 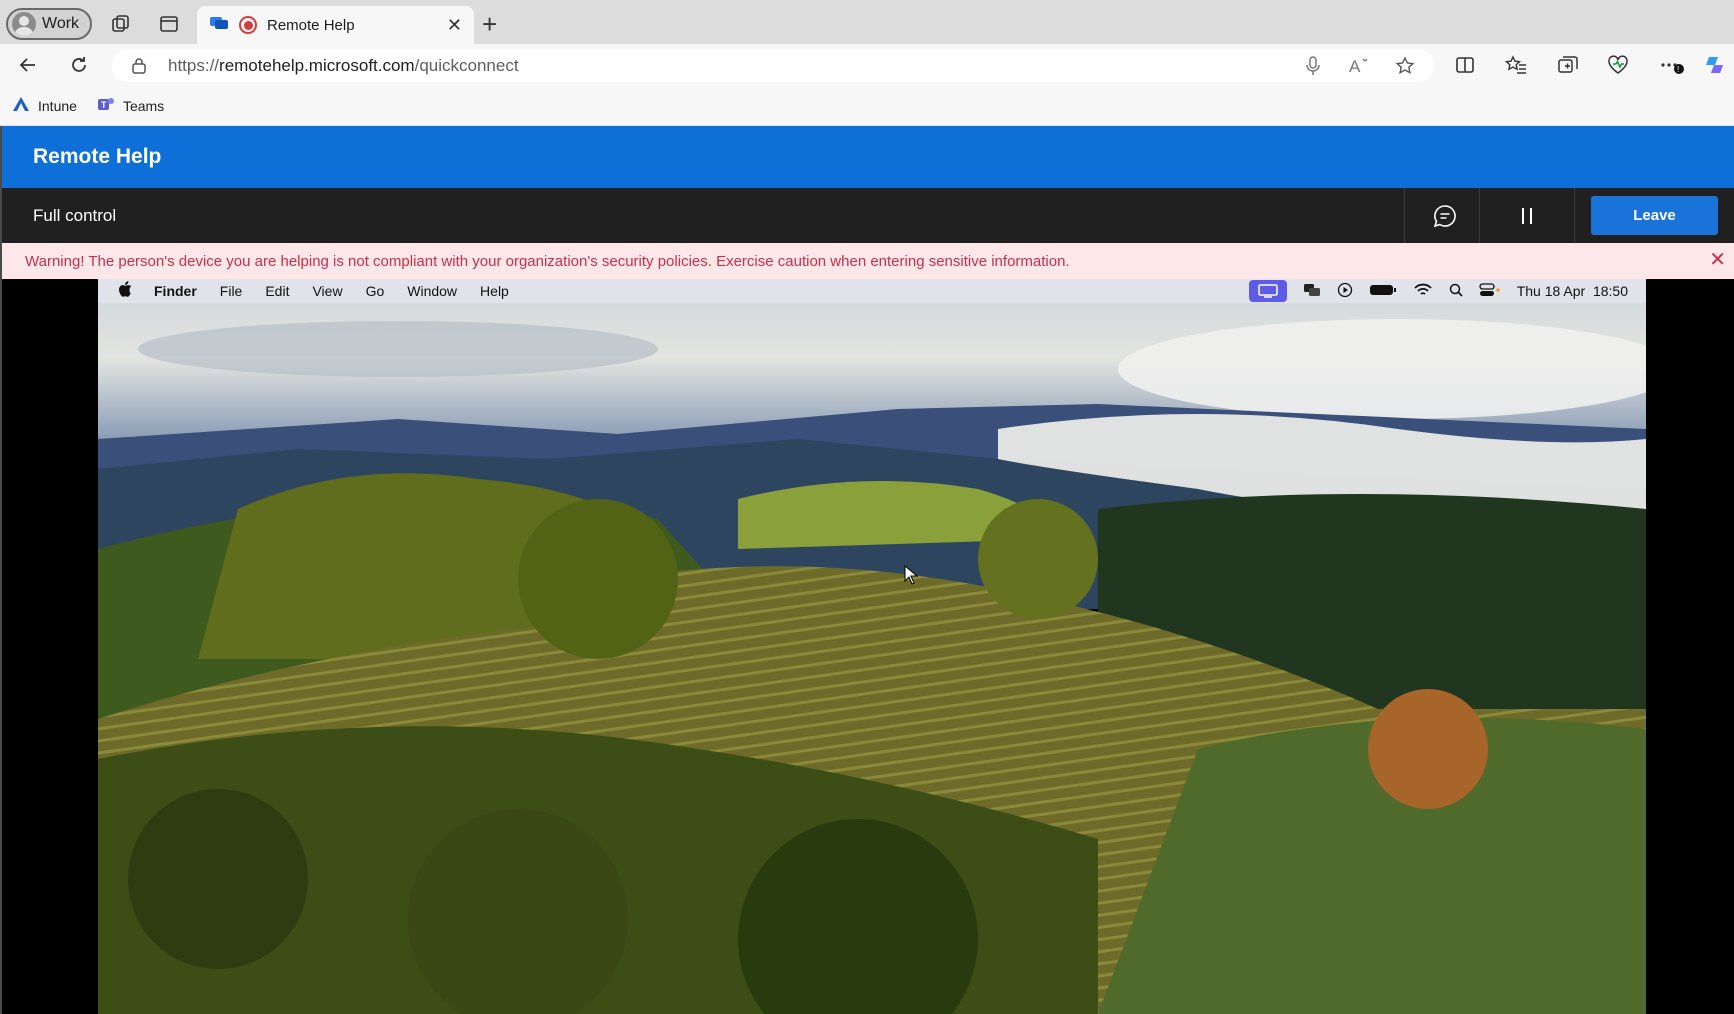 What do you see at coordinates (219, 25) in the screenshot?
I see `remote-help-favicon` at bounding box center [219, 25].